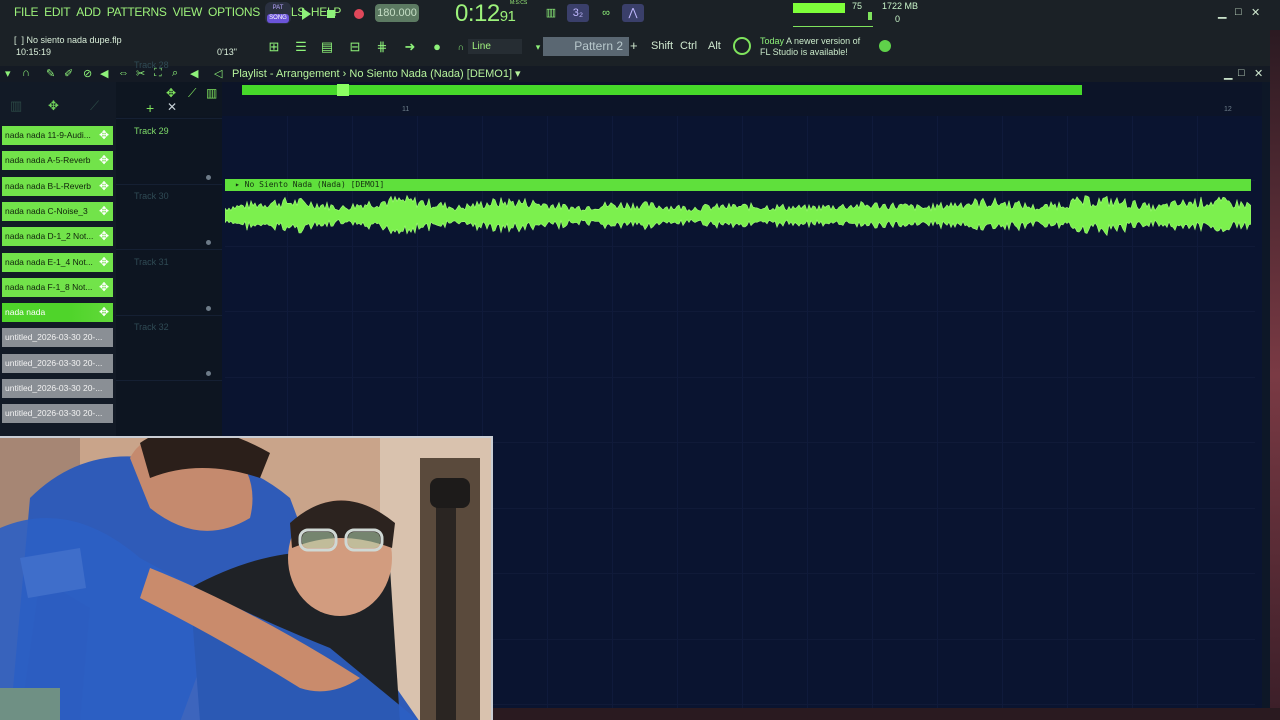 Image resolution: width=1280 pixels, height=720 pixels. Describe the element at coordinates (211, 93) in the screenshot. I see `grid-icon: ▥` at that location.